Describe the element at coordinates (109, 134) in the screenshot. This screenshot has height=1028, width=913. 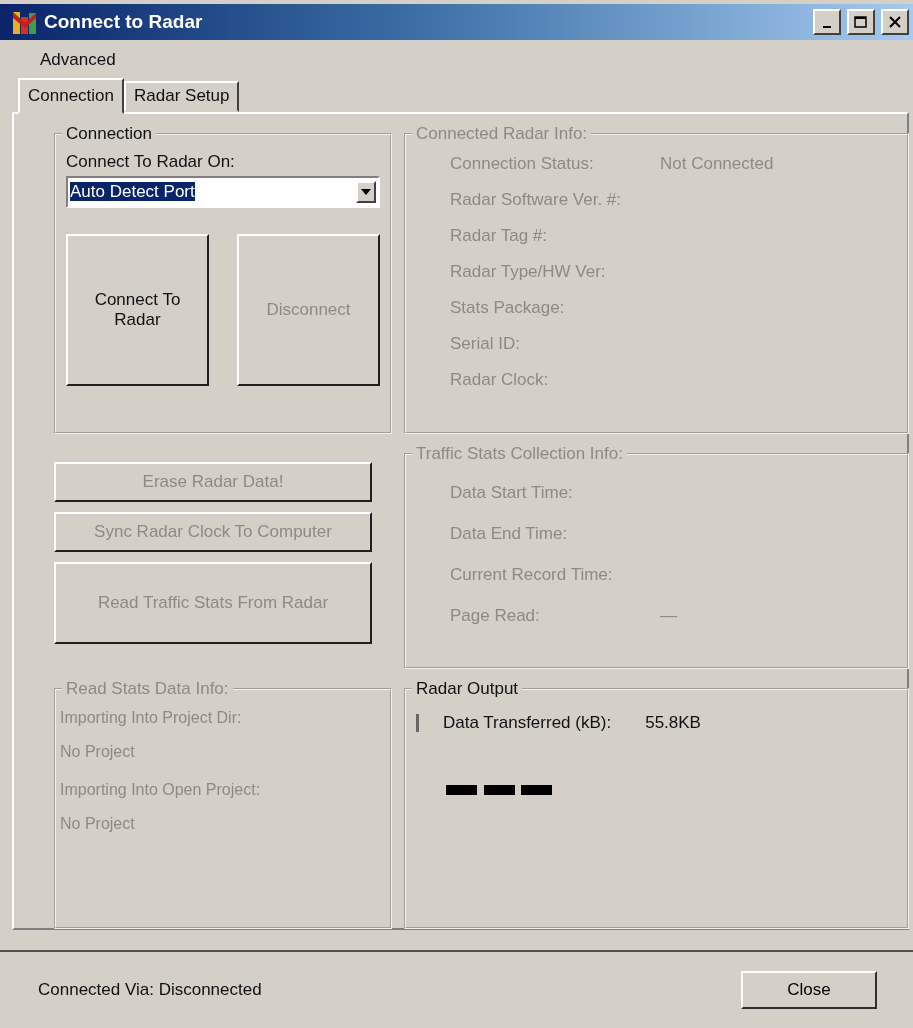
I see `group-title: Connection` at that location.